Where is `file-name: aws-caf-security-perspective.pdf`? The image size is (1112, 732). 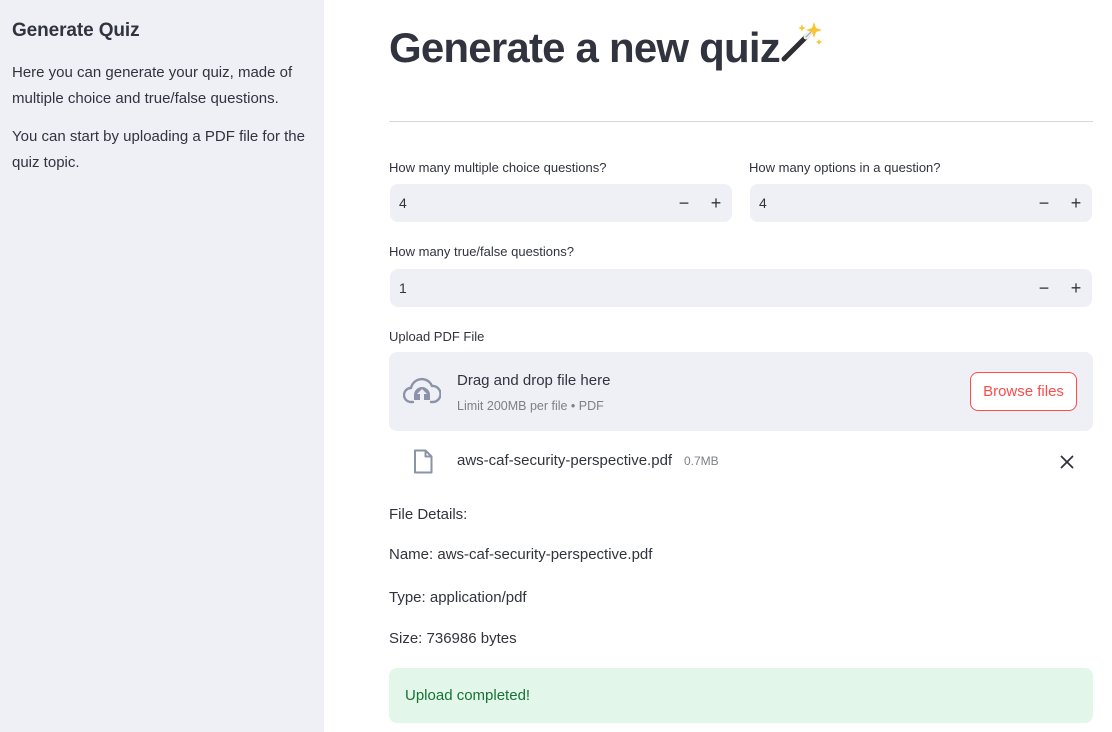 file-name: aws-caf-security-perspective.pdf is located at coordinates (565, 460).